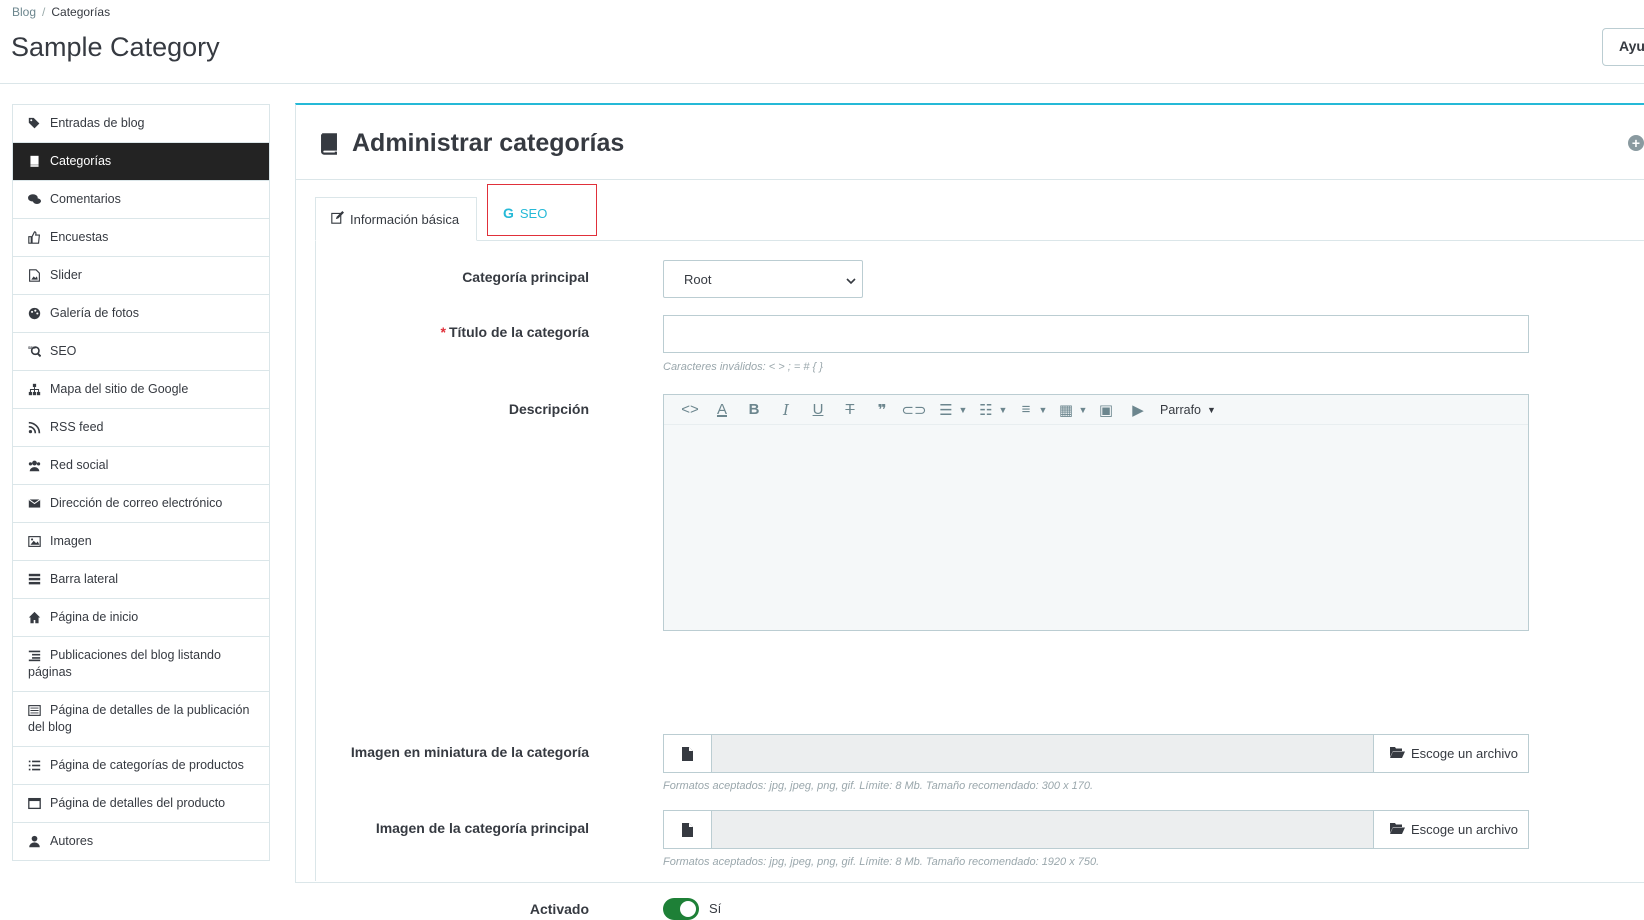 This screenshot has height=920, width=1644. Describe the element at coordinates (141, 664) in the screenshot. I see `sidebar-item-publicaciones-del-blog-listando-paginas: Publicaciones del blog listando páginas` at that location.